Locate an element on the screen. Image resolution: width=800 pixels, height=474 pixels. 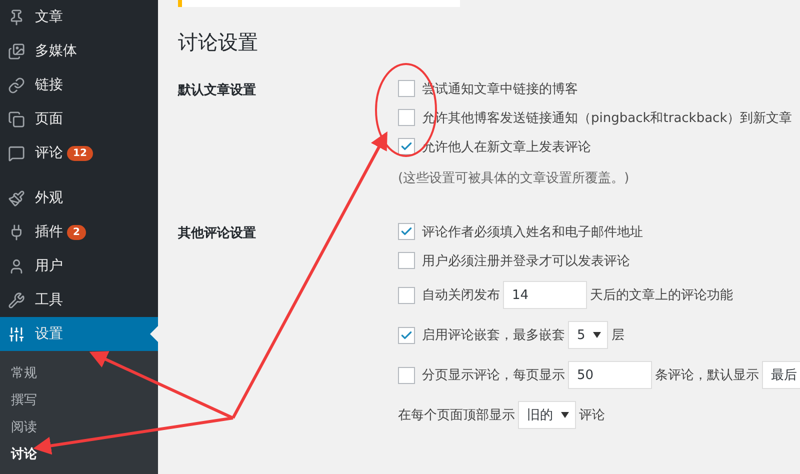
menu-item: 文章 is located at coordinates (79, 17).